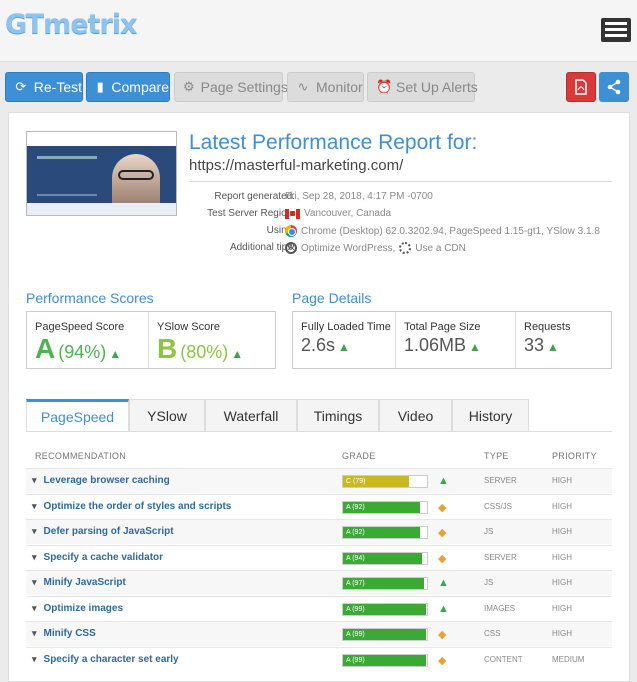  What do you see at coordinates (79, 582) in the screenshot?
I see `recommendation-name: Minify JavaScript` at bounding box center [79, 582].